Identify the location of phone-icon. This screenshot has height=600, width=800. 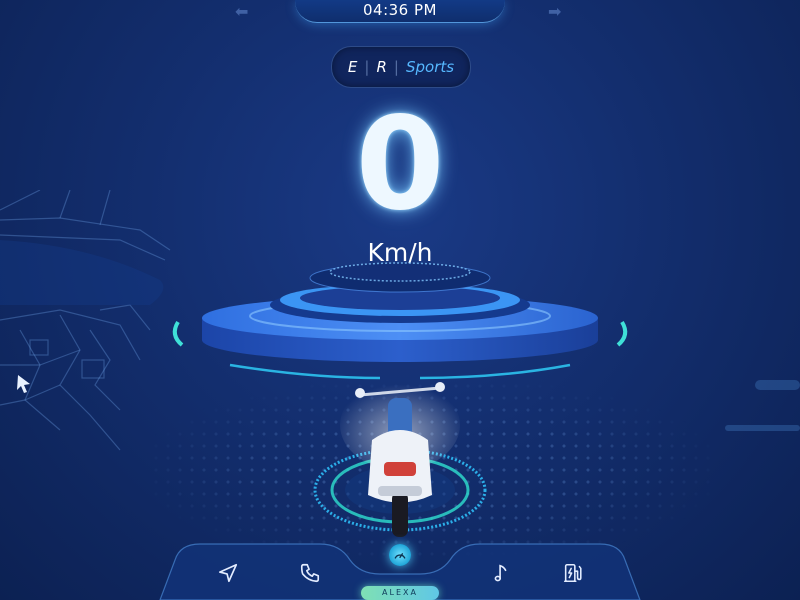
(310, 573).